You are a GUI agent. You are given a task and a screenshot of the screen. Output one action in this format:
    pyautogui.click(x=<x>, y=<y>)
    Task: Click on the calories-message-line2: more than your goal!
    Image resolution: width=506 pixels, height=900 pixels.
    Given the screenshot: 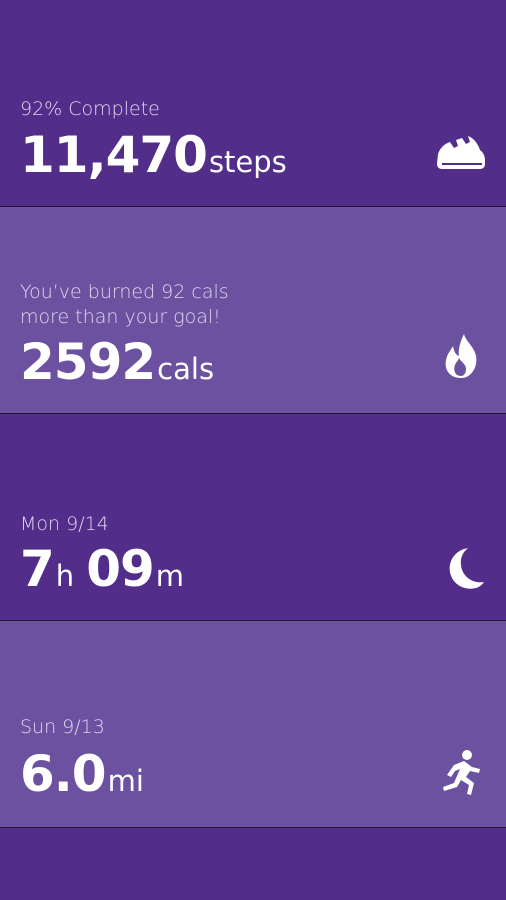 What is the action you would take?
    pyautogui.click(x=120, y=317)
    